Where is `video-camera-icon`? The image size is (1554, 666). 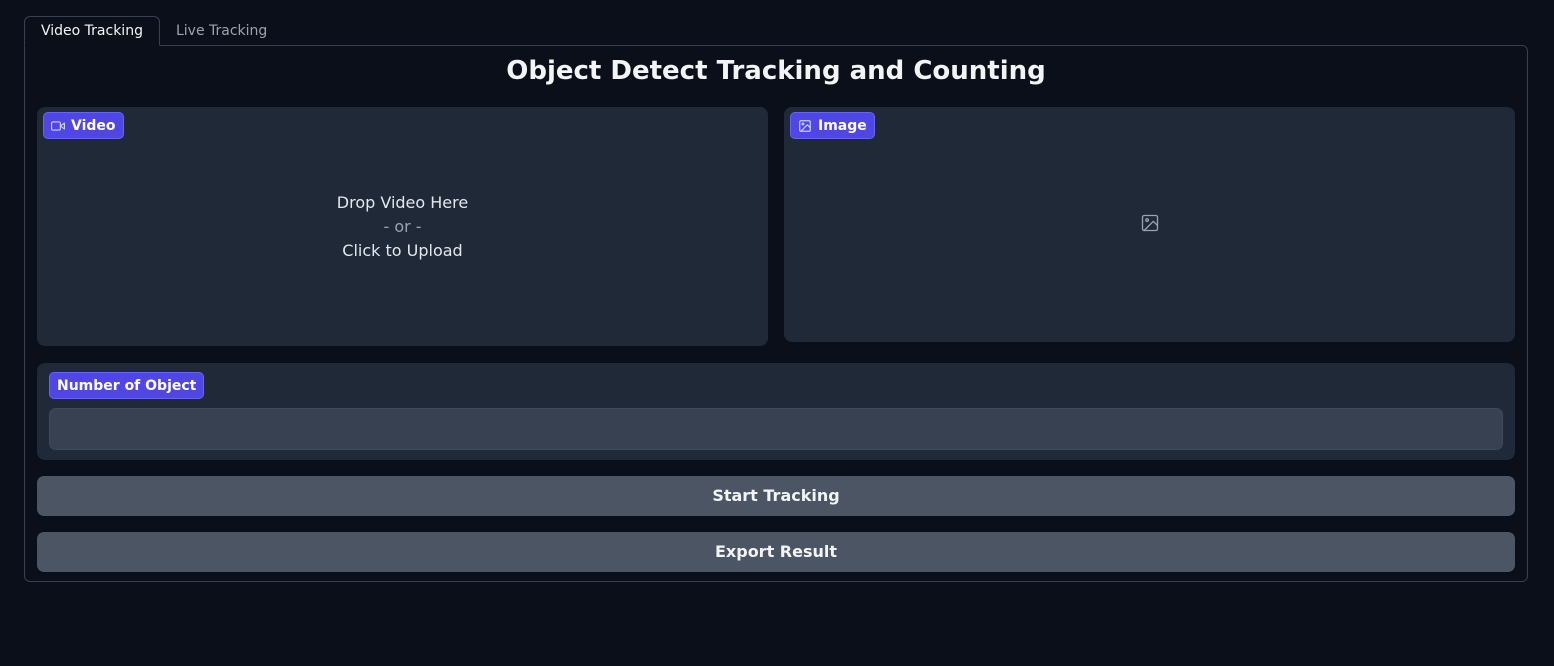 video-camera-icon is located at coordinates (58, 126).